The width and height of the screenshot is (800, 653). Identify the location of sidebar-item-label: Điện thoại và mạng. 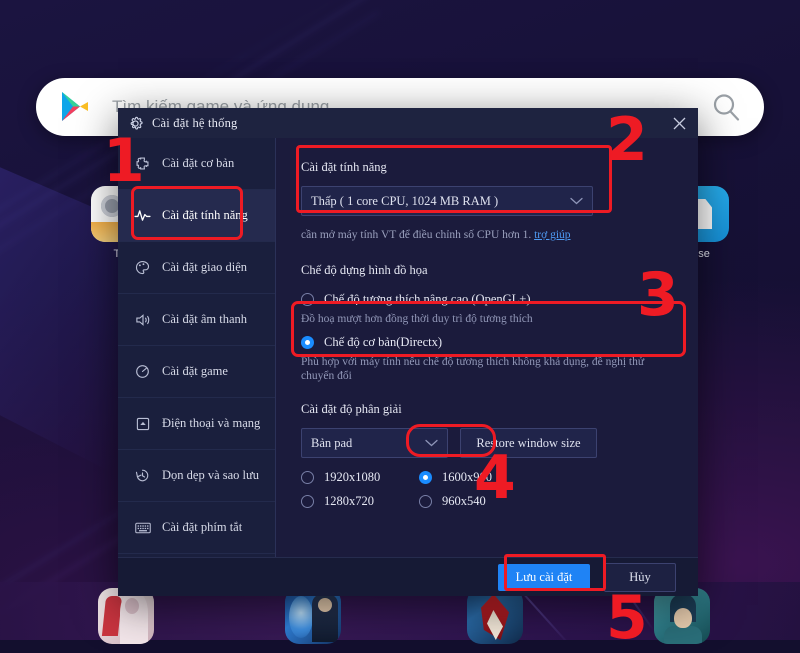
(211, 423).